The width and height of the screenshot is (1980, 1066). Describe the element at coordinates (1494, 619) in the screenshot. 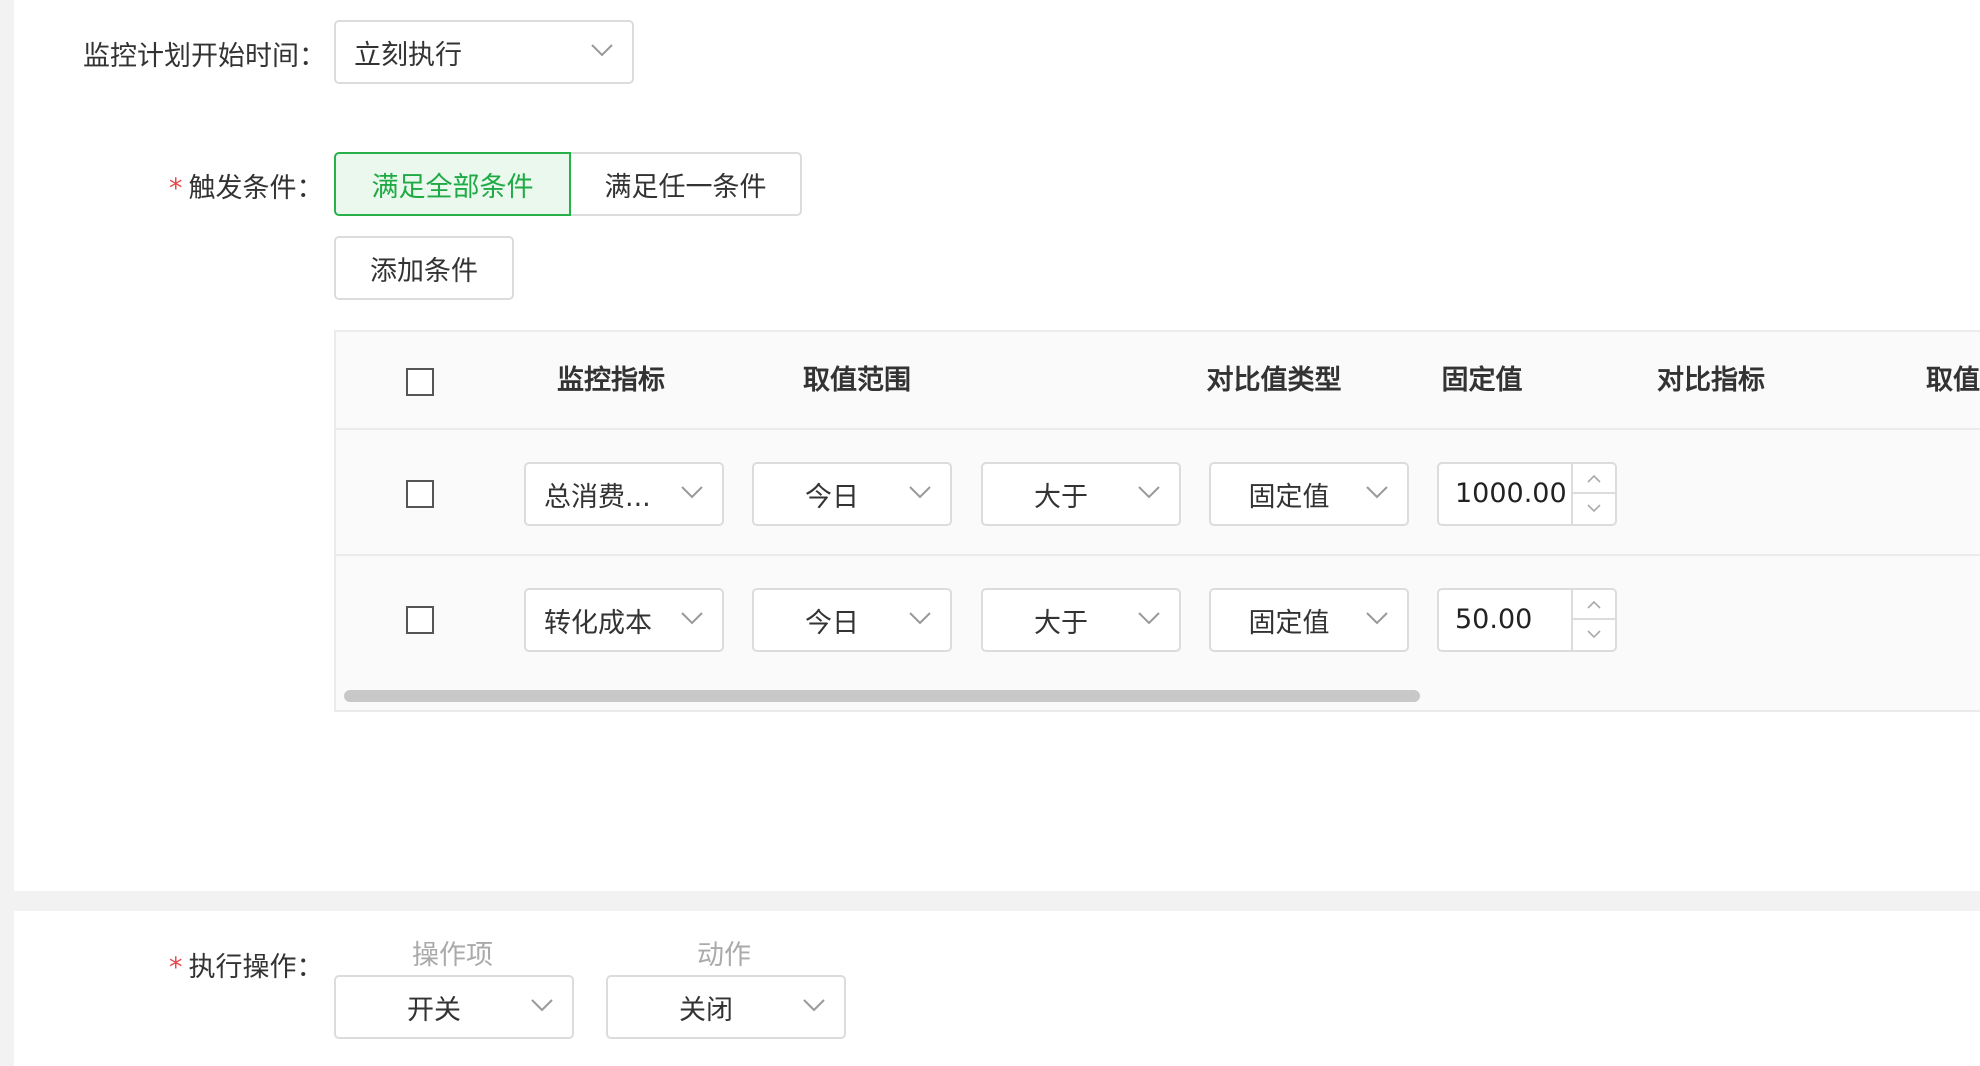

I see `fixed-value-text: 50.00` at that location.